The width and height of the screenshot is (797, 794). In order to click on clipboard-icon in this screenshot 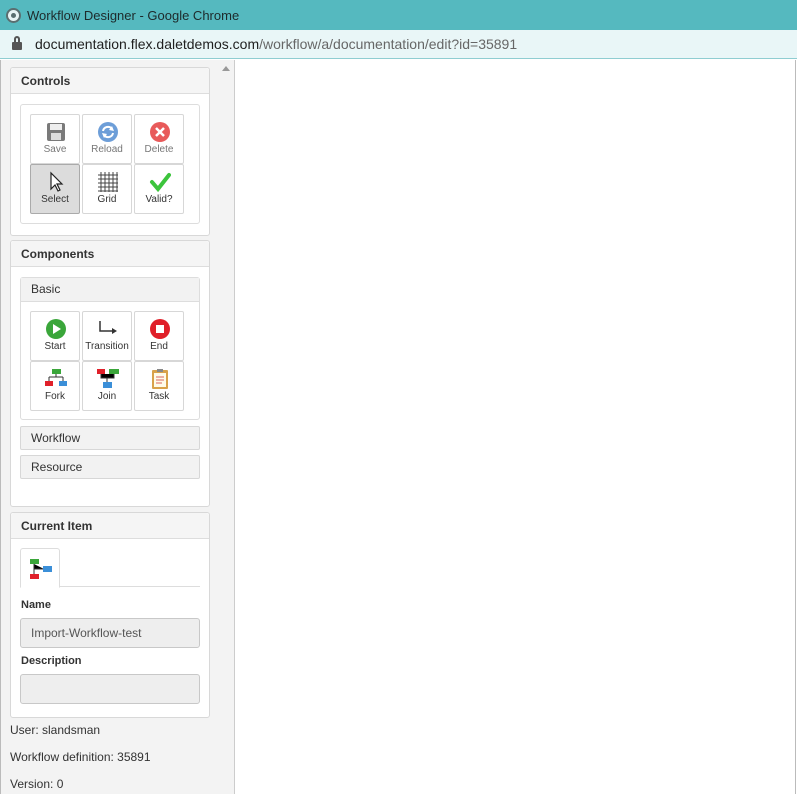, I will do `click(160, 379)`.